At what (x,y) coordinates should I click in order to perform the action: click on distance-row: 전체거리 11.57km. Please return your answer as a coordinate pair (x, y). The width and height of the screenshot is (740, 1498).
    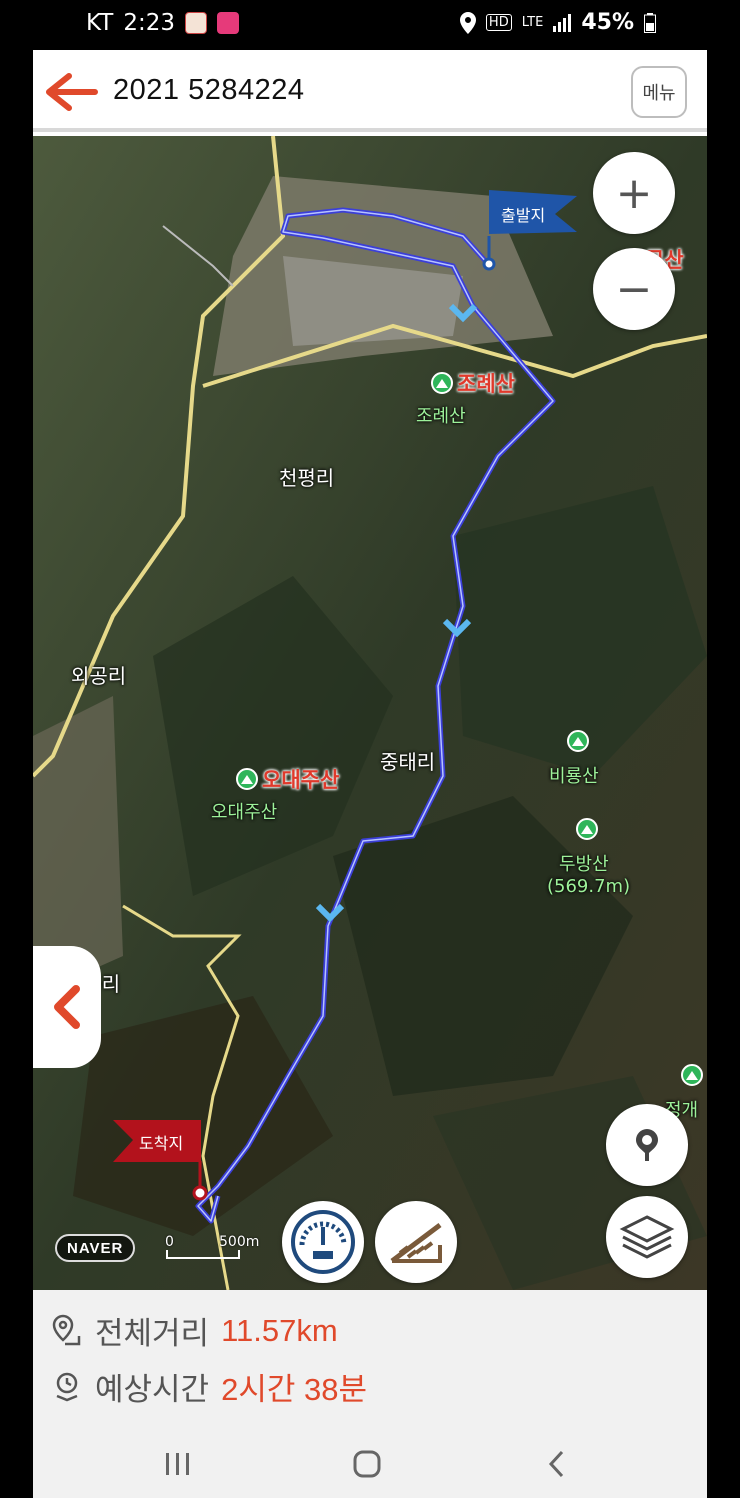
    Looking at the image, I should click on (194, 1330).